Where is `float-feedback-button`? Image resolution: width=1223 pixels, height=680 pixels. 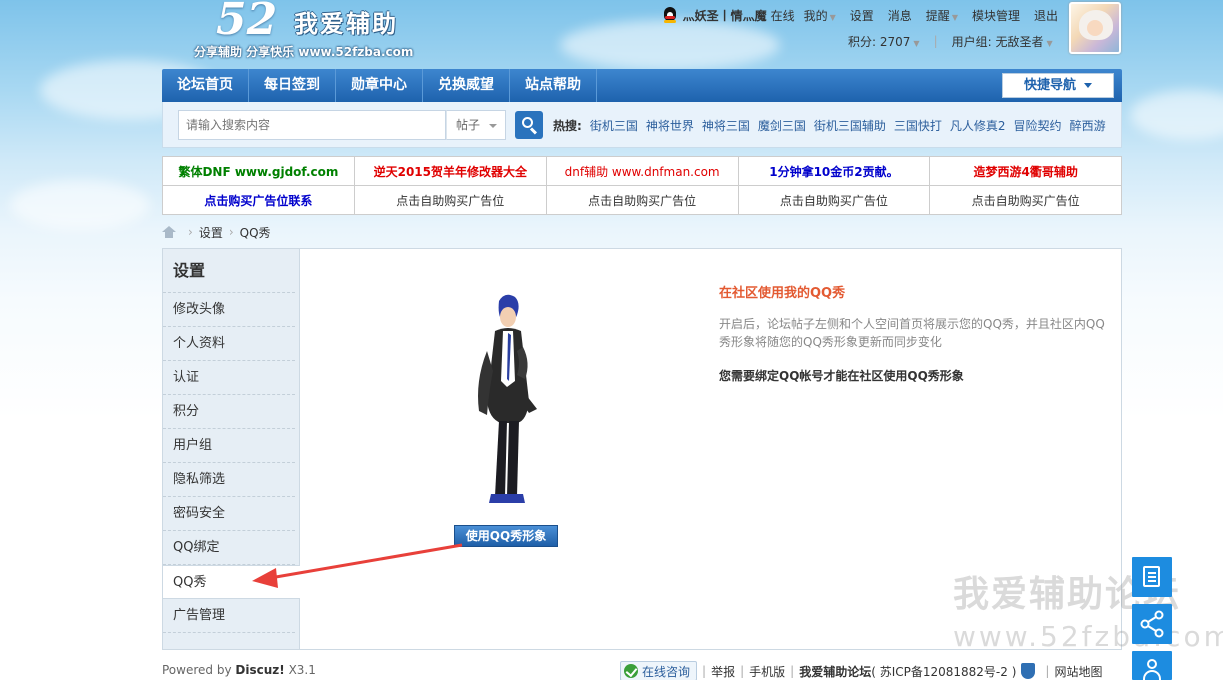 float-feedback-button is located at coordinates (1152, 577).